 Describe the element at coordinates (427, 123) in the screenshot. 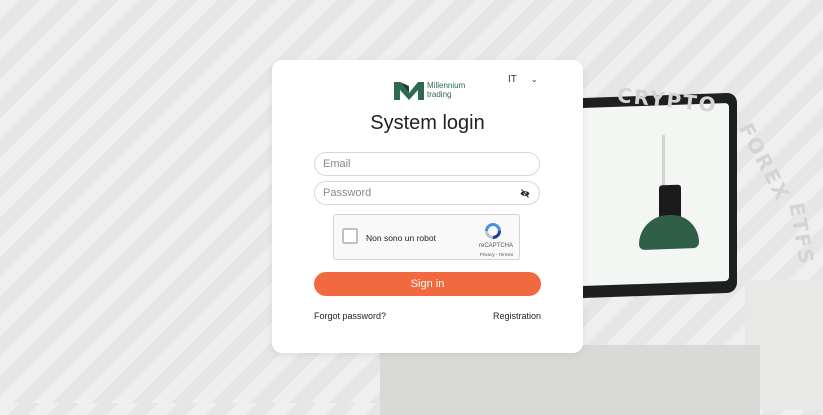

I see `page-title: System login` at that location.